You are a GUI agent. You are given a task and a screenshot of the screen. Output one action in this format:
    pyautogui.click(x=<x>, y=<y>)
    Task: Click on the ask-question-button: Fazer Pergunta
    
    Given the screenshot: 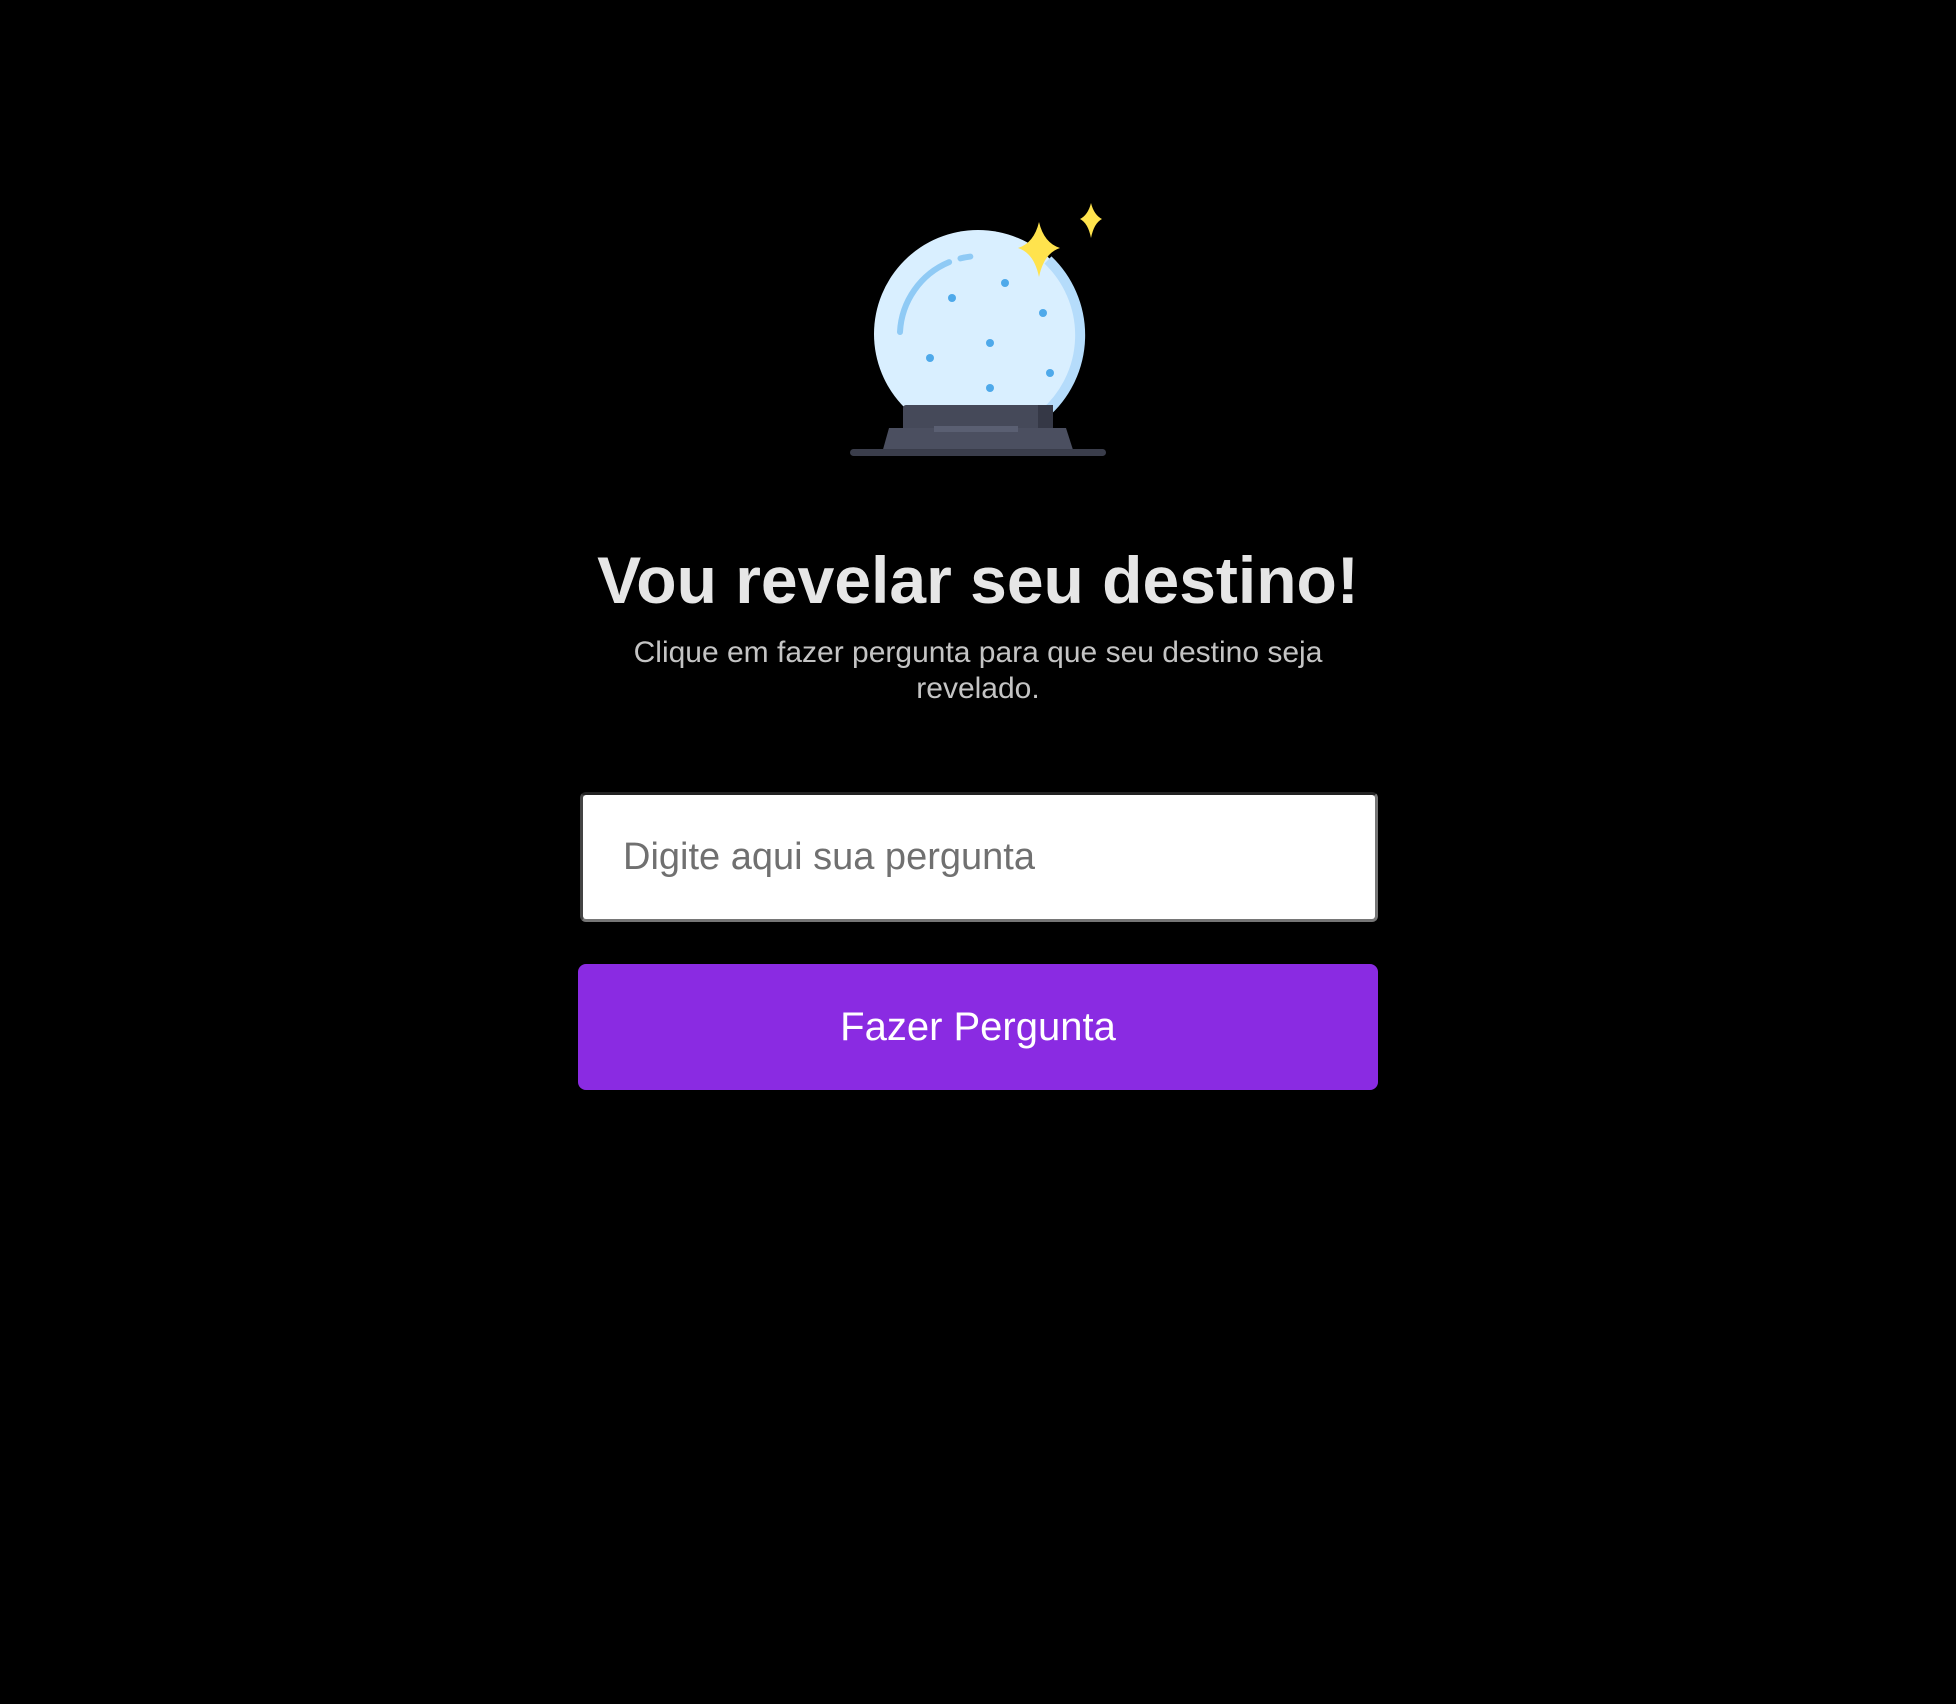 What is the action you would take?
    pyautogui.click(x=978, y=1027)
    